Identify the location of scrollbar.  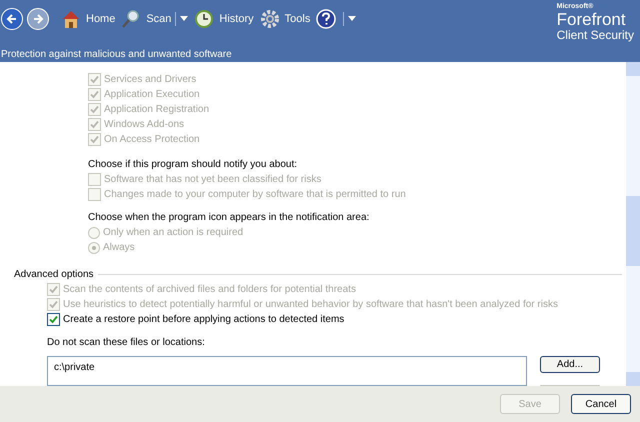
(633, 224).